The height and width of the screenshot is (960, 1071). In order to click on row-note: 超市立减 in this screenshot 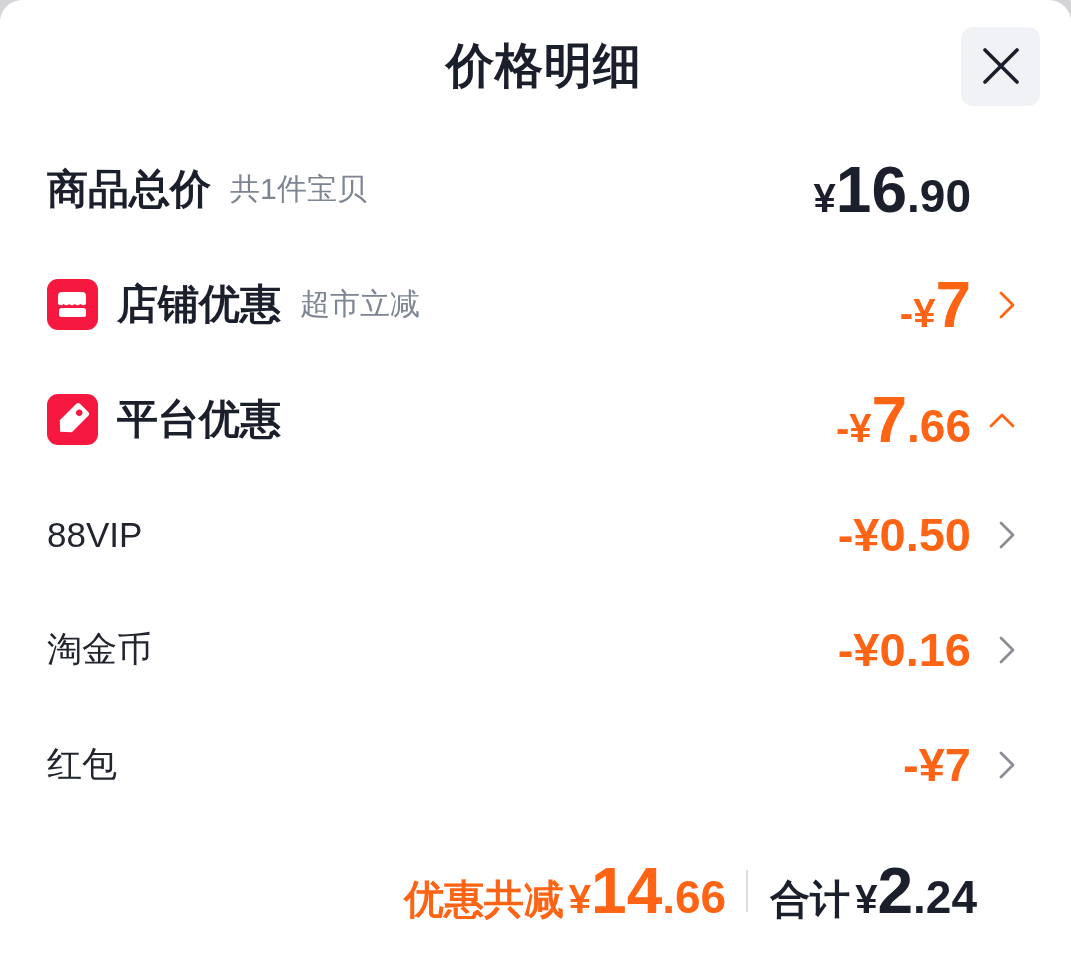, I will do `click(360, 304)`.